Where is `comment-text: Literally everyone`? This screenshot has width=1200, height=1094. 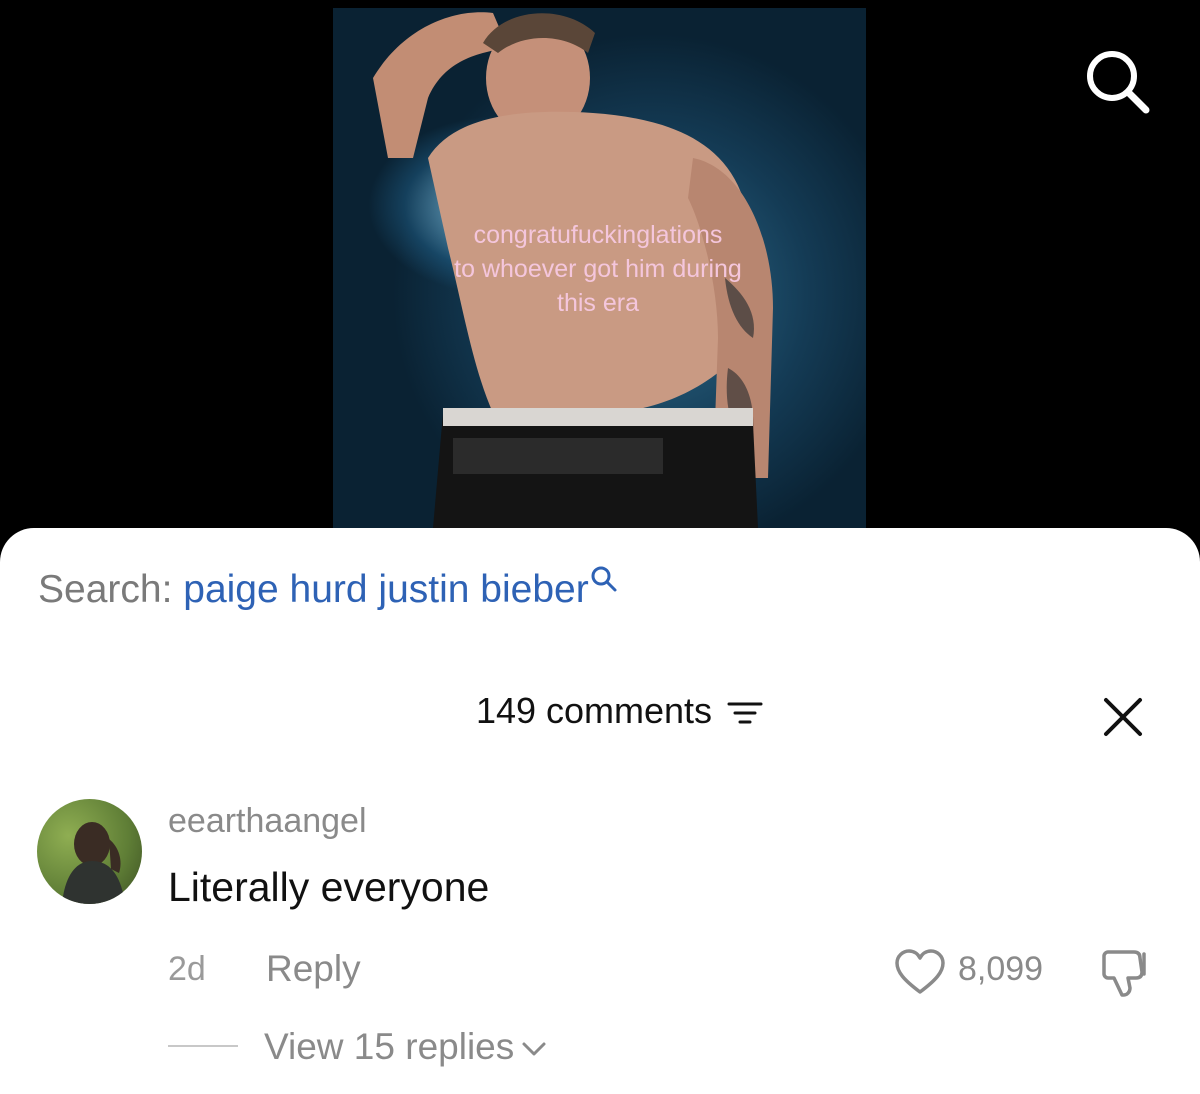 comment-text: Literally everyone is located at coordinates (329, 887).